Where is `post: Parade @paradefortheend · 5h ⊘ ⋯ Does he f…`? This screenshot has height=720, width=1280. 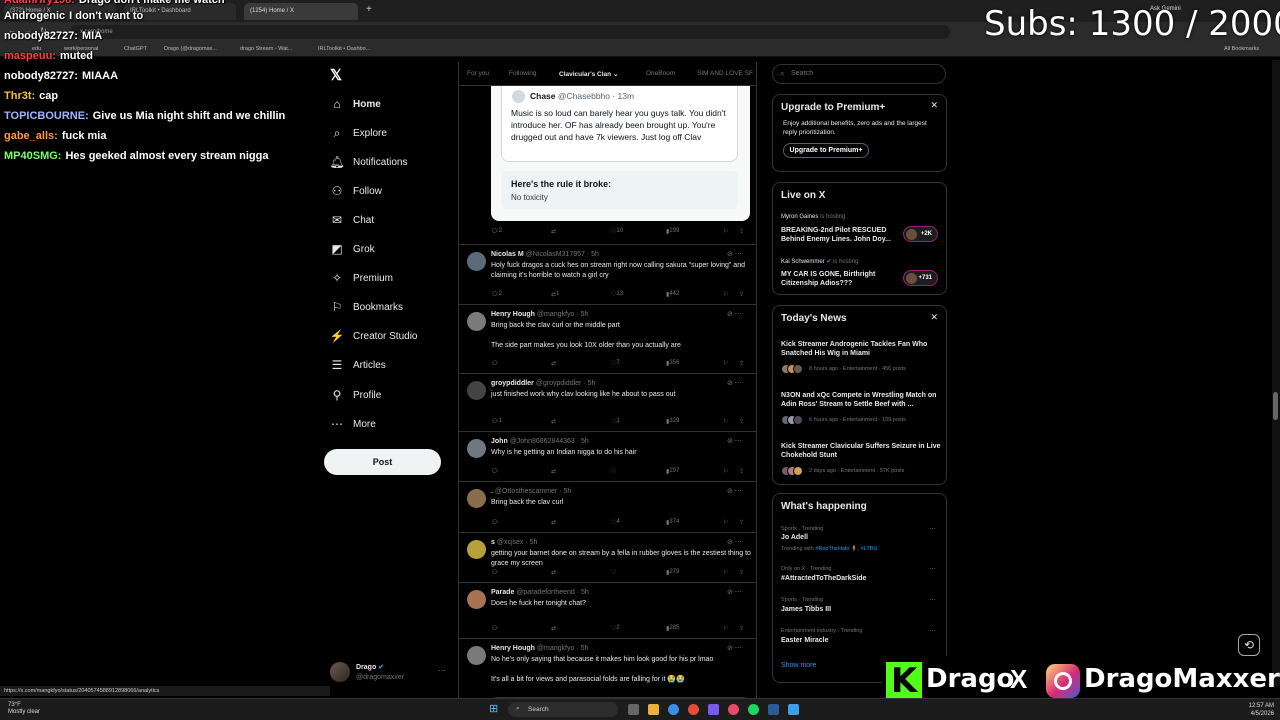
post: Parade @paradefortheend · 5h ⊘ ⋯ Does he f… is located at coordinates (607, 610).